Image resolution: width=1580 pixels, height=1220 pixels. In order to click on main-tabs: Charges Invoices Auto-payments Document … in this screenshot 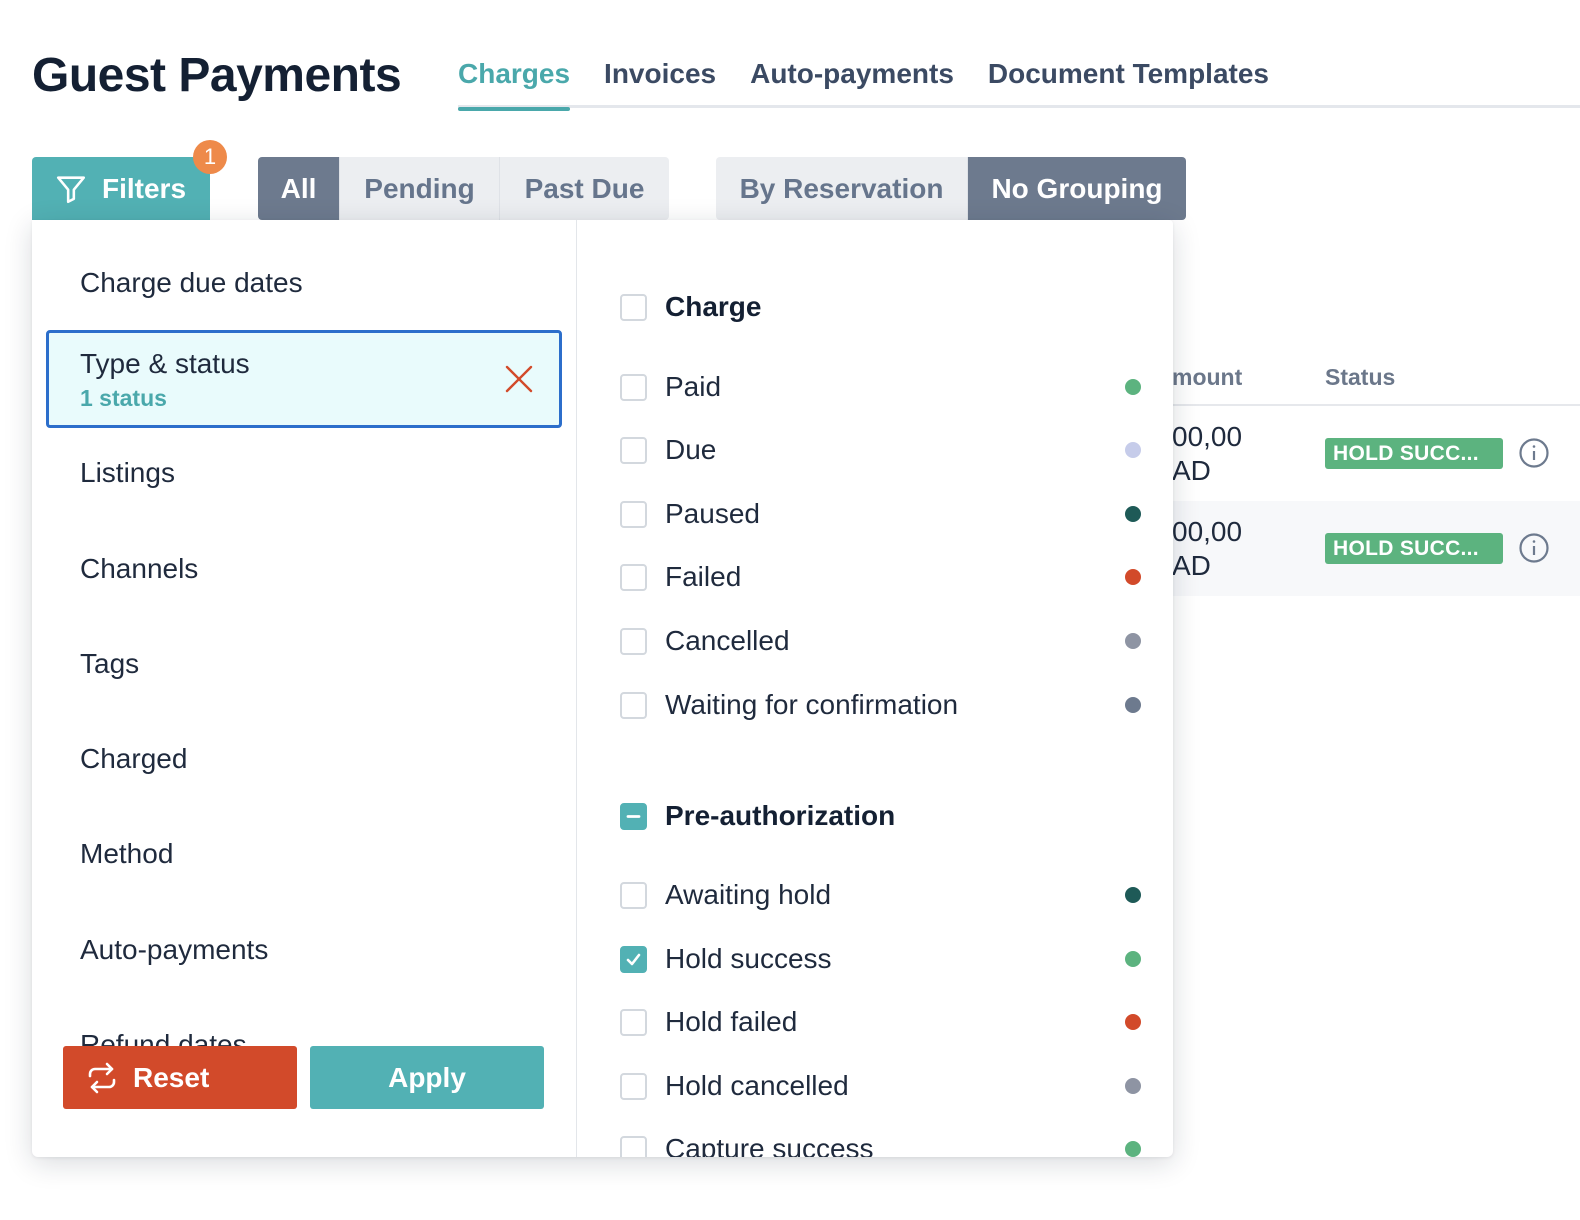, I will do `click(1019, 83)`.